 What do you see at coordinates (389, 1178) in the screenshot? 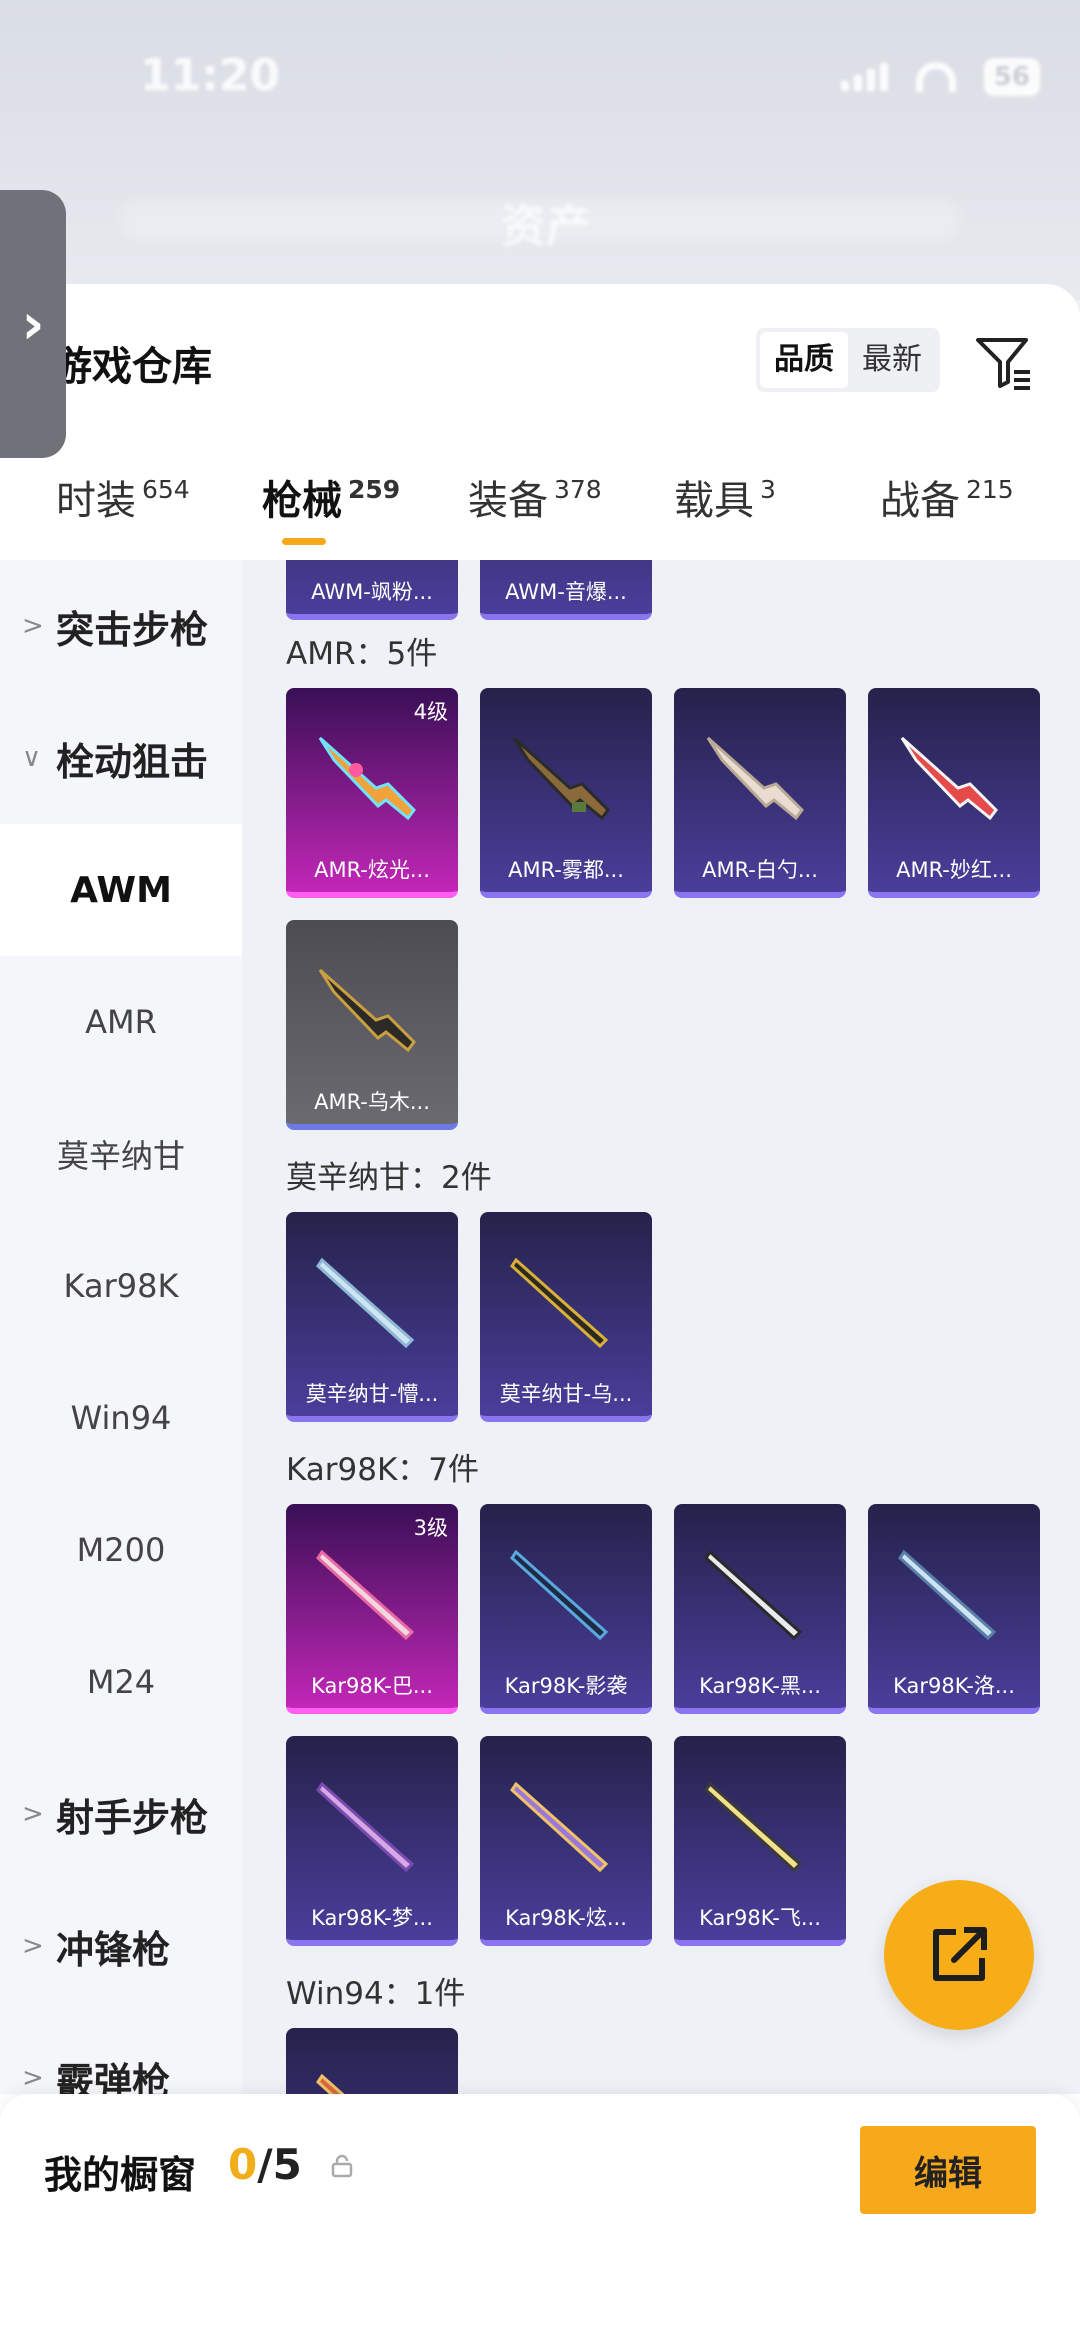
I see `section-title-mosin: 莫辛纳甘：2件` at bounding box center [389, 1178].